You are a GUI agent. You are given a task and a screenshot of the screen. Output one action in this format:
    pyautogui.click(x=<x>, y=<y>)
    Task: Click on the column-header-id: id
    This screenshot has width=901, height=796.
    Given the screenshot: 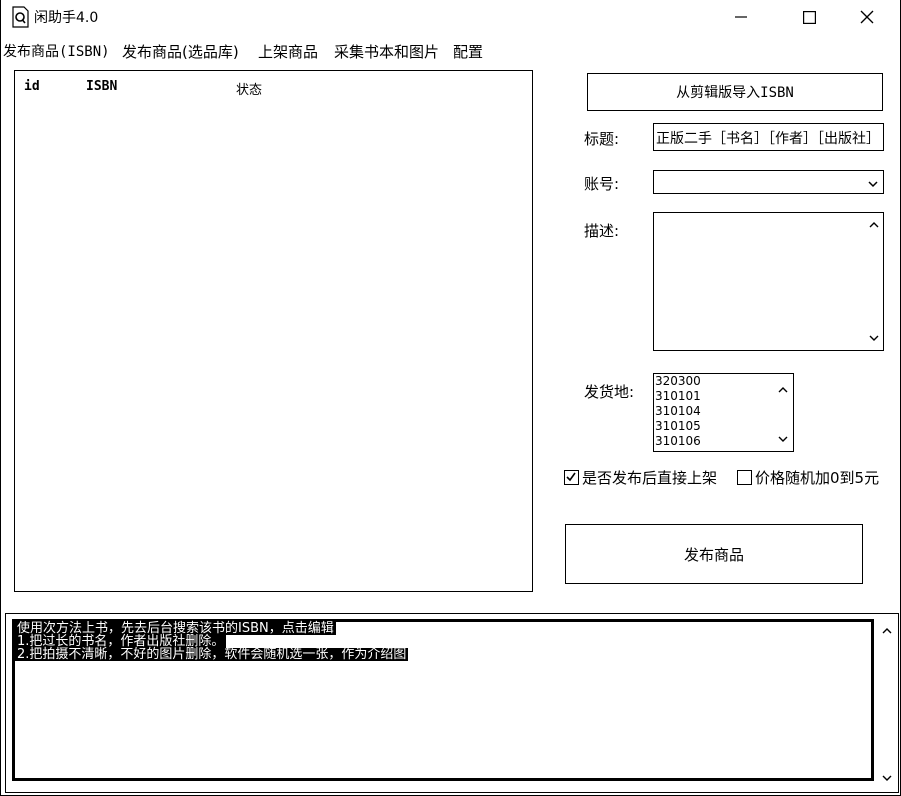 What is the action you would take?
    pyautogui.click(x=32, y=86)
    